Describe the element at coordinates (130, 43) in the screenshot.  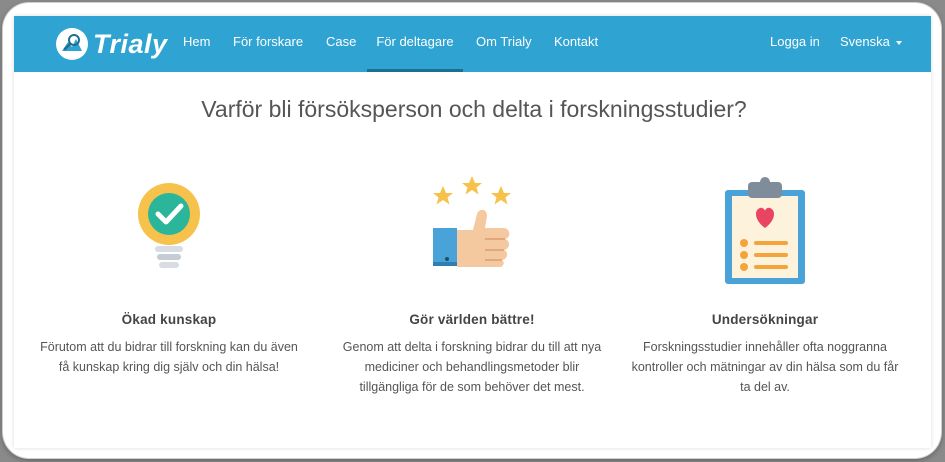
I see `brand-name: Trialy` at that location.